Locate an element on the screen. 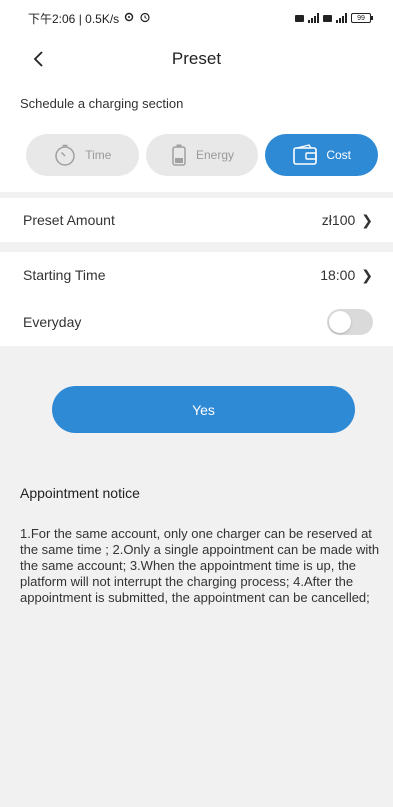 The height and width of the screenshot is (807, 393). gear-icon is located at coordinates (129, 18).